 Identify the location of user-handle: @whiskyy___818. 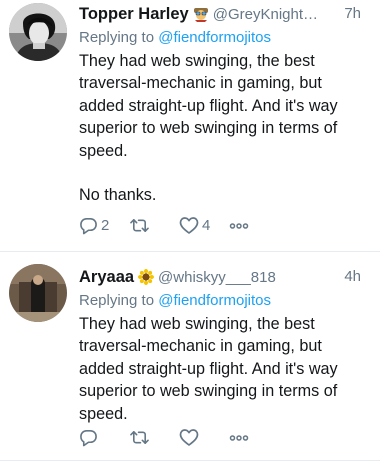
(217, 277).